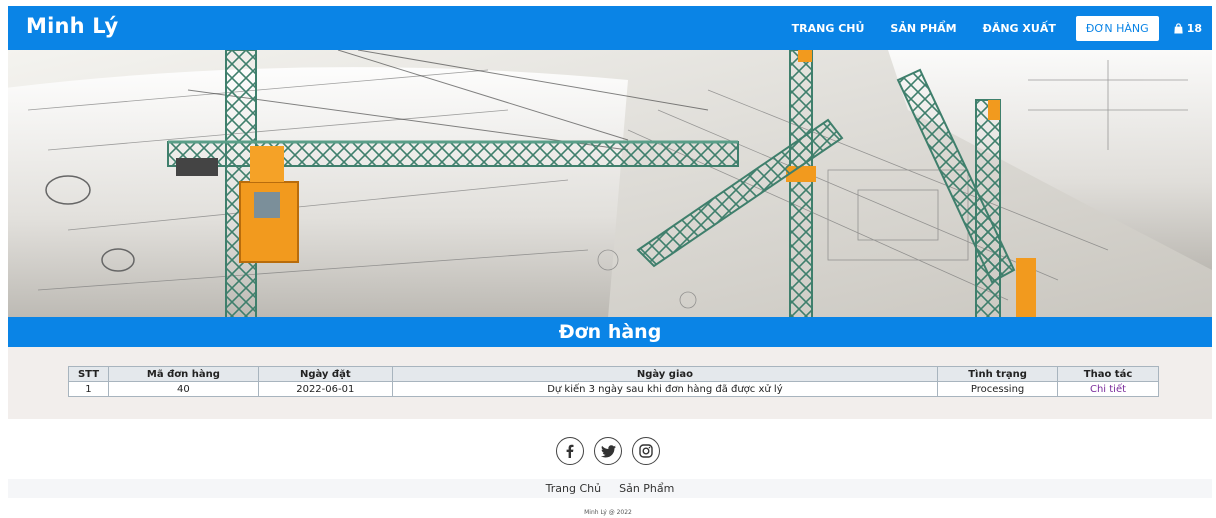  I want to click on order-detail-link: Chi tiết, so click(1108, 389).